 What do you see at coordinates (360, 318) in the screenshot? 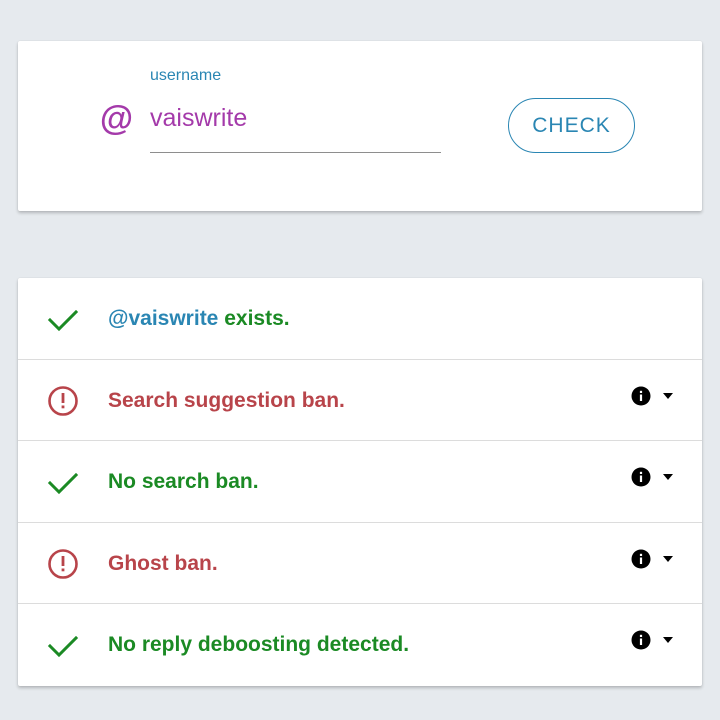
I see `result-row-exists: @vaiswrite exists.` at bounding box center [360, 318].